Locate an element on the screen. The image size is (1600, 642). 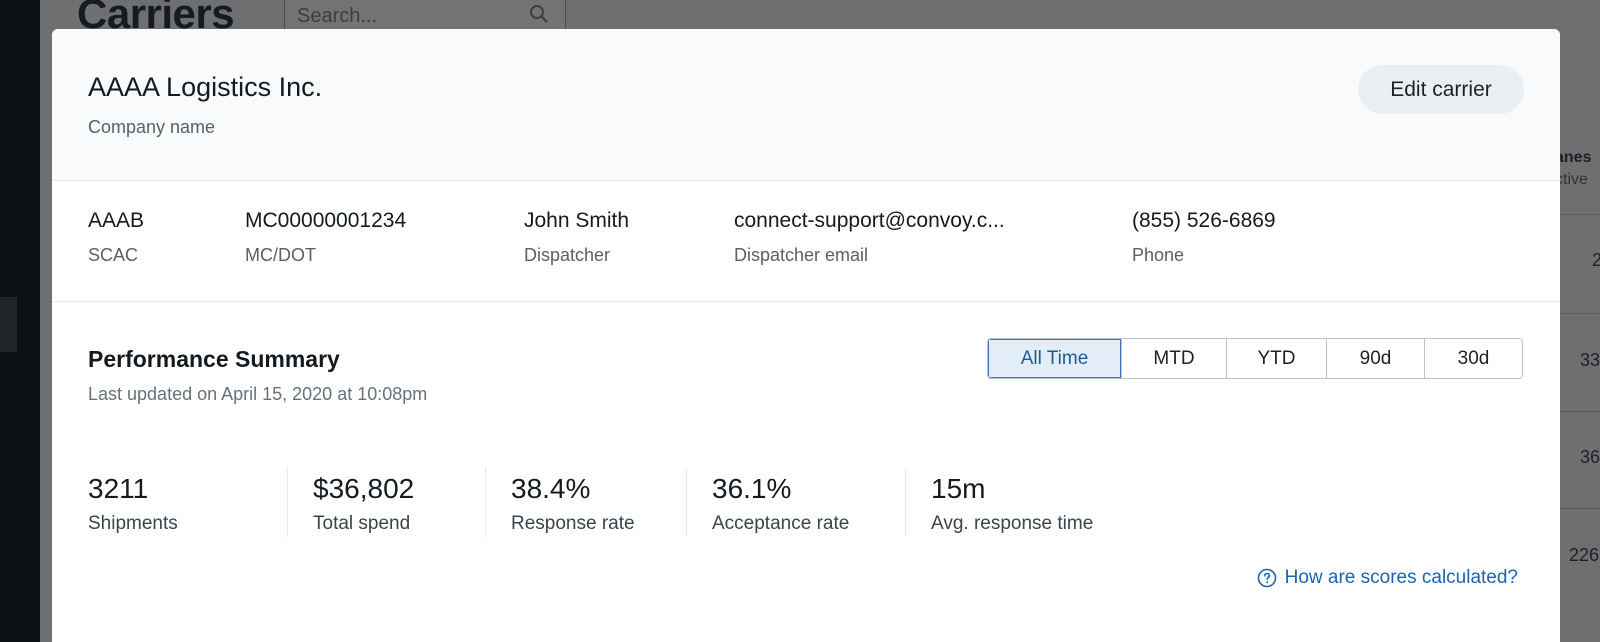
range-mtd-button: MTD is located at coordinates (1173, 358).